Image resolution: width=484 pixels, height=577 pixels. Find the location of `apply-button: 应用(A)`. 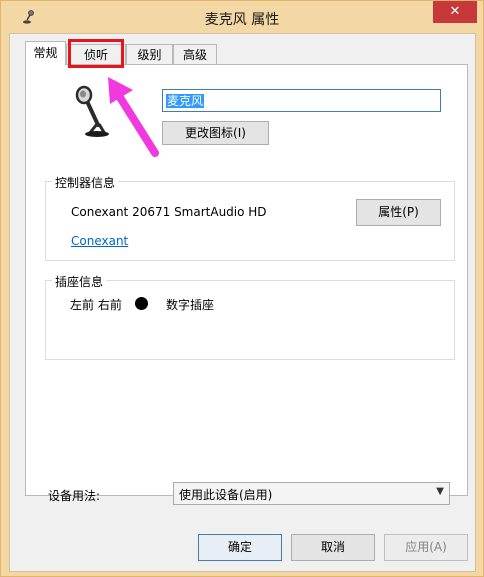

apply-button: 应用(A) is located at coordinates (426, 547).